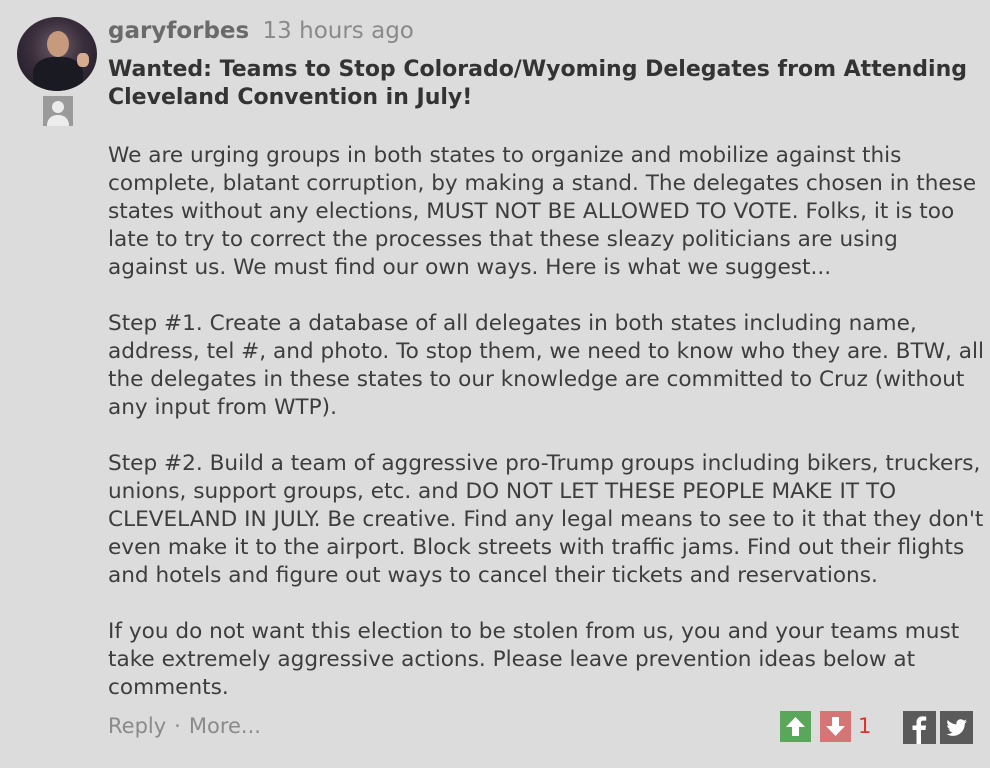 The image size is (990, 768). What do you see at coordinates (865, 726) in the screenshot?
I see `vote-count: 1` at bounding box center [865, 726].